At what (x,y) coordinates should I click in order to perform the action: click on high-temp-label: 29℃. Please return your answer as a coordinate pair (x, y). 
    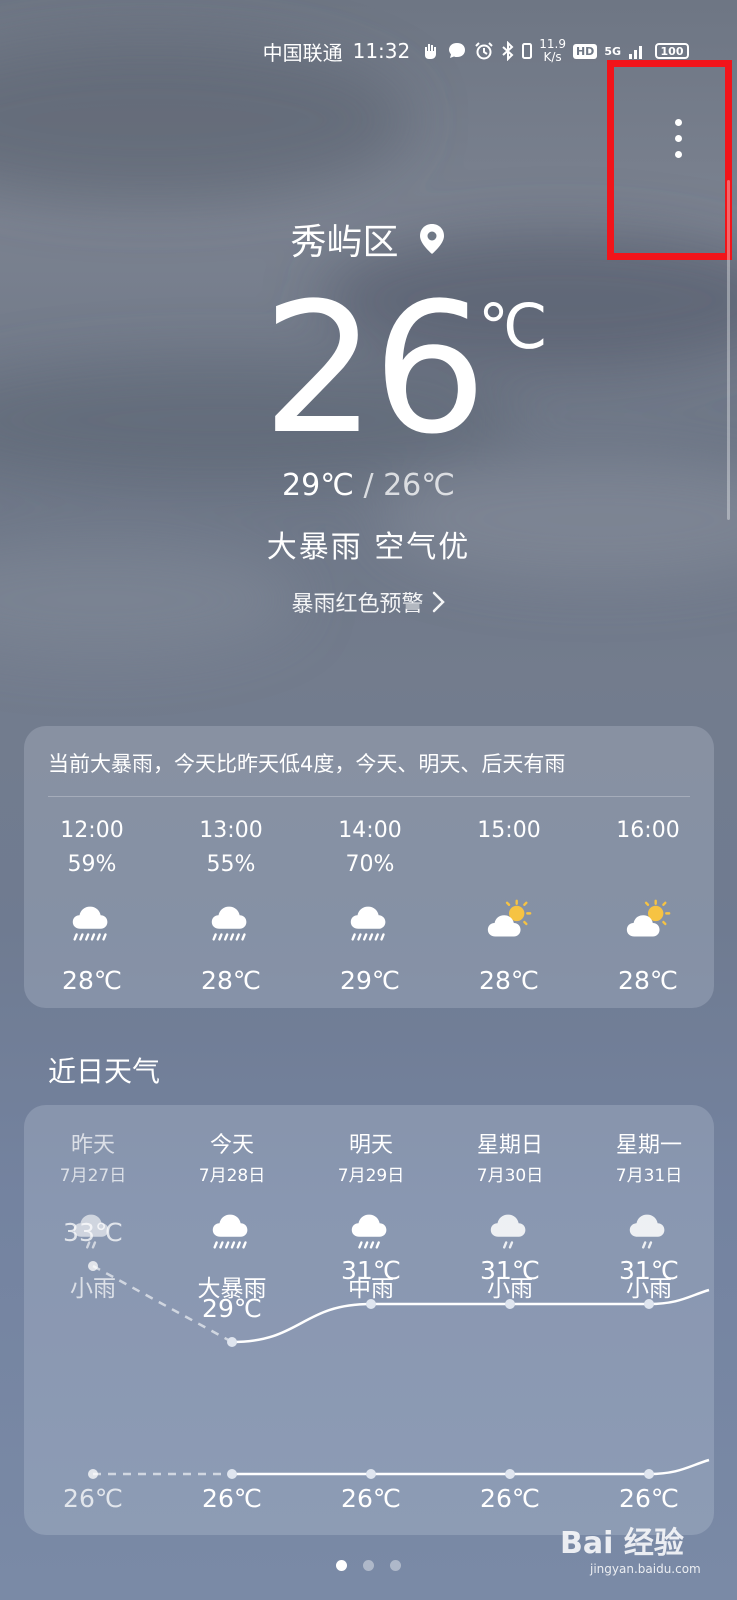
    Looking at the image, I should click on (232, 1308).